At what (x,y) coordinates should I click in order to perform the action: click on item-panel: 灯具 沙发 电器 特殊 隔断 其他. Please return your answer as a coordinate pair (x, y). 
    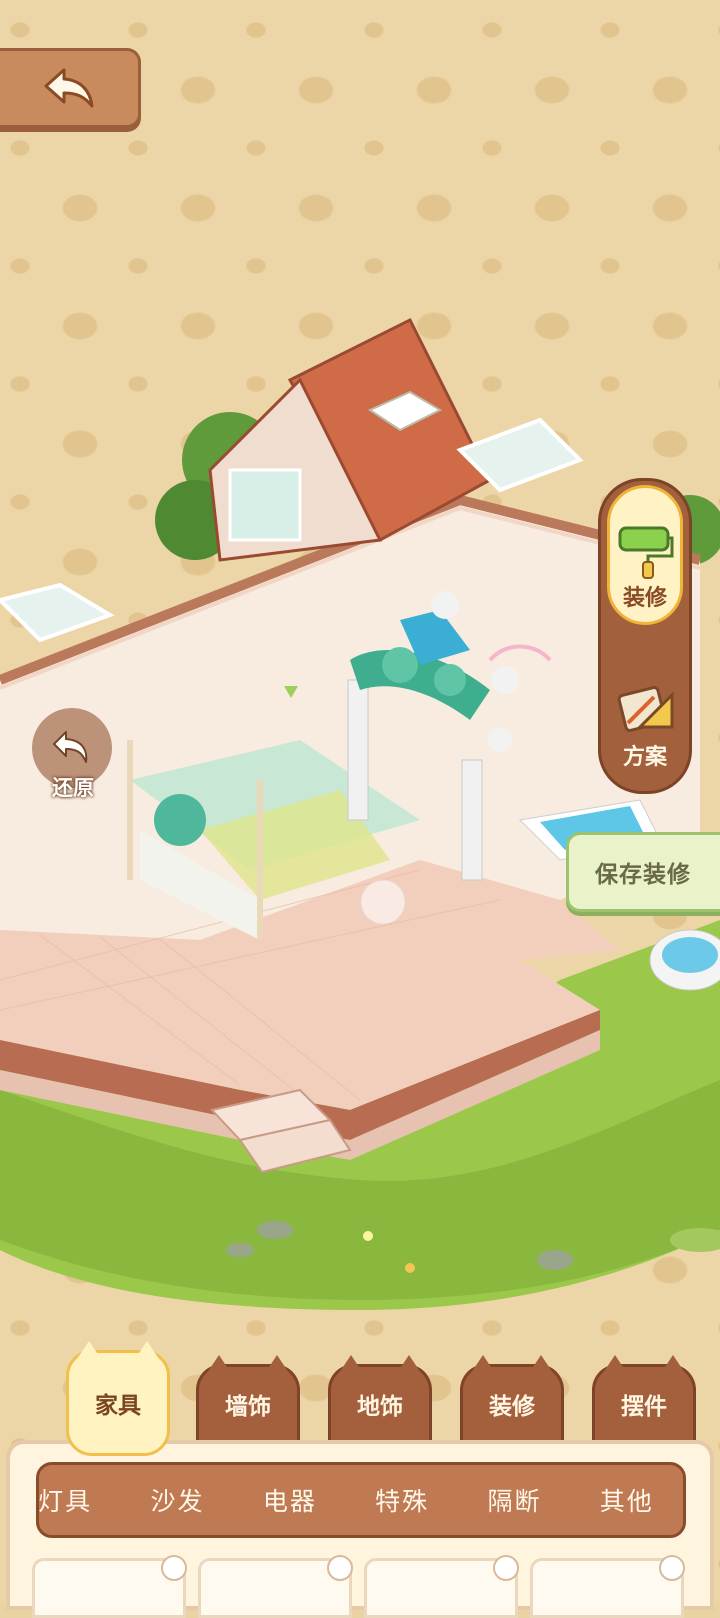
    Looking at the image, I should click on (360, 1529).